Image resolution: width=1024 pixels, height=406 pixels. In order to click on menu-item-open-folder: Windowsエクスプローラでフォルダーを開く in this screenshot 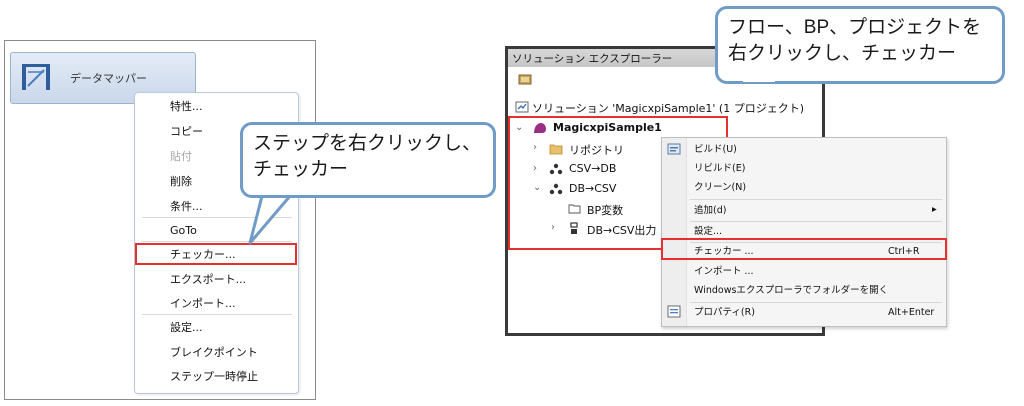, I will do `click(791, 291)`.